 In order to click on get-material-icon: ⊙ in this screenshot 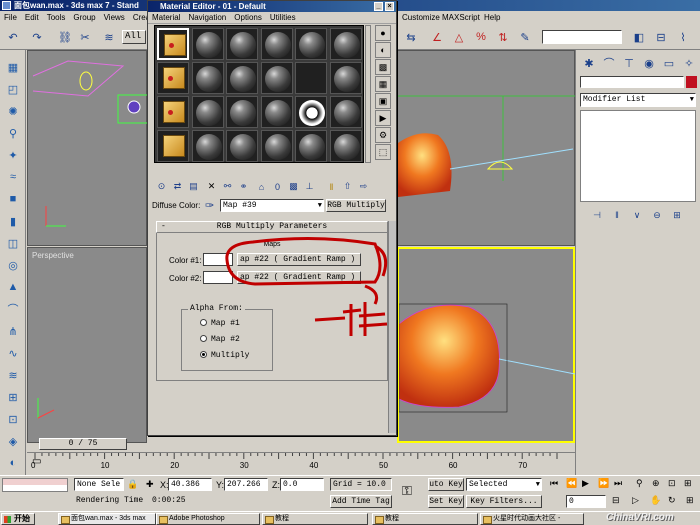, I will do `click(161, 186)`.